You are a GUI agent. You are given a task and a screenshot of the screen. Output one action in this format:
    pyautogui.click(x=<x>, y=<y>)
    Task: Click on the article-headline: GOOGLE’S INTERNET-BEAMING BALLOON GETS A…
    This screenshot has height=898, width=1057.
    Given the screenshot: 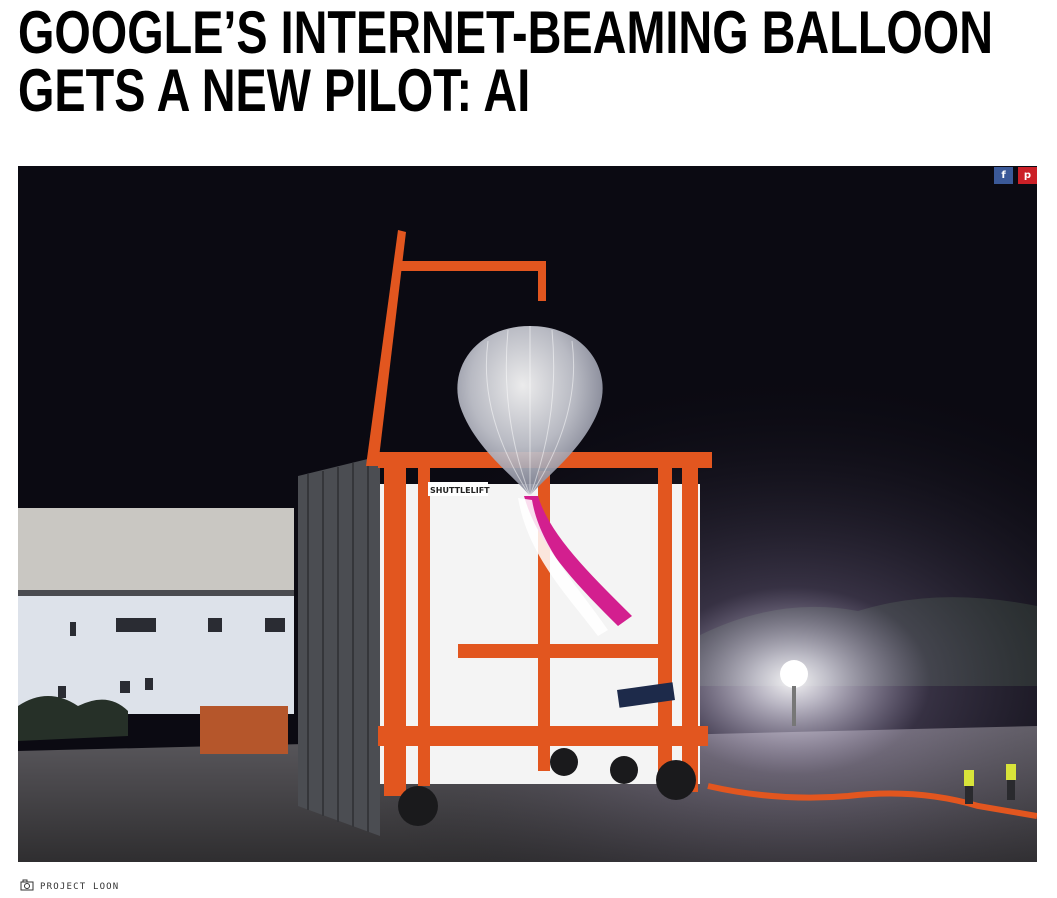 What is the action you would take?
    pyautogui.click(x=506, y=62)
    